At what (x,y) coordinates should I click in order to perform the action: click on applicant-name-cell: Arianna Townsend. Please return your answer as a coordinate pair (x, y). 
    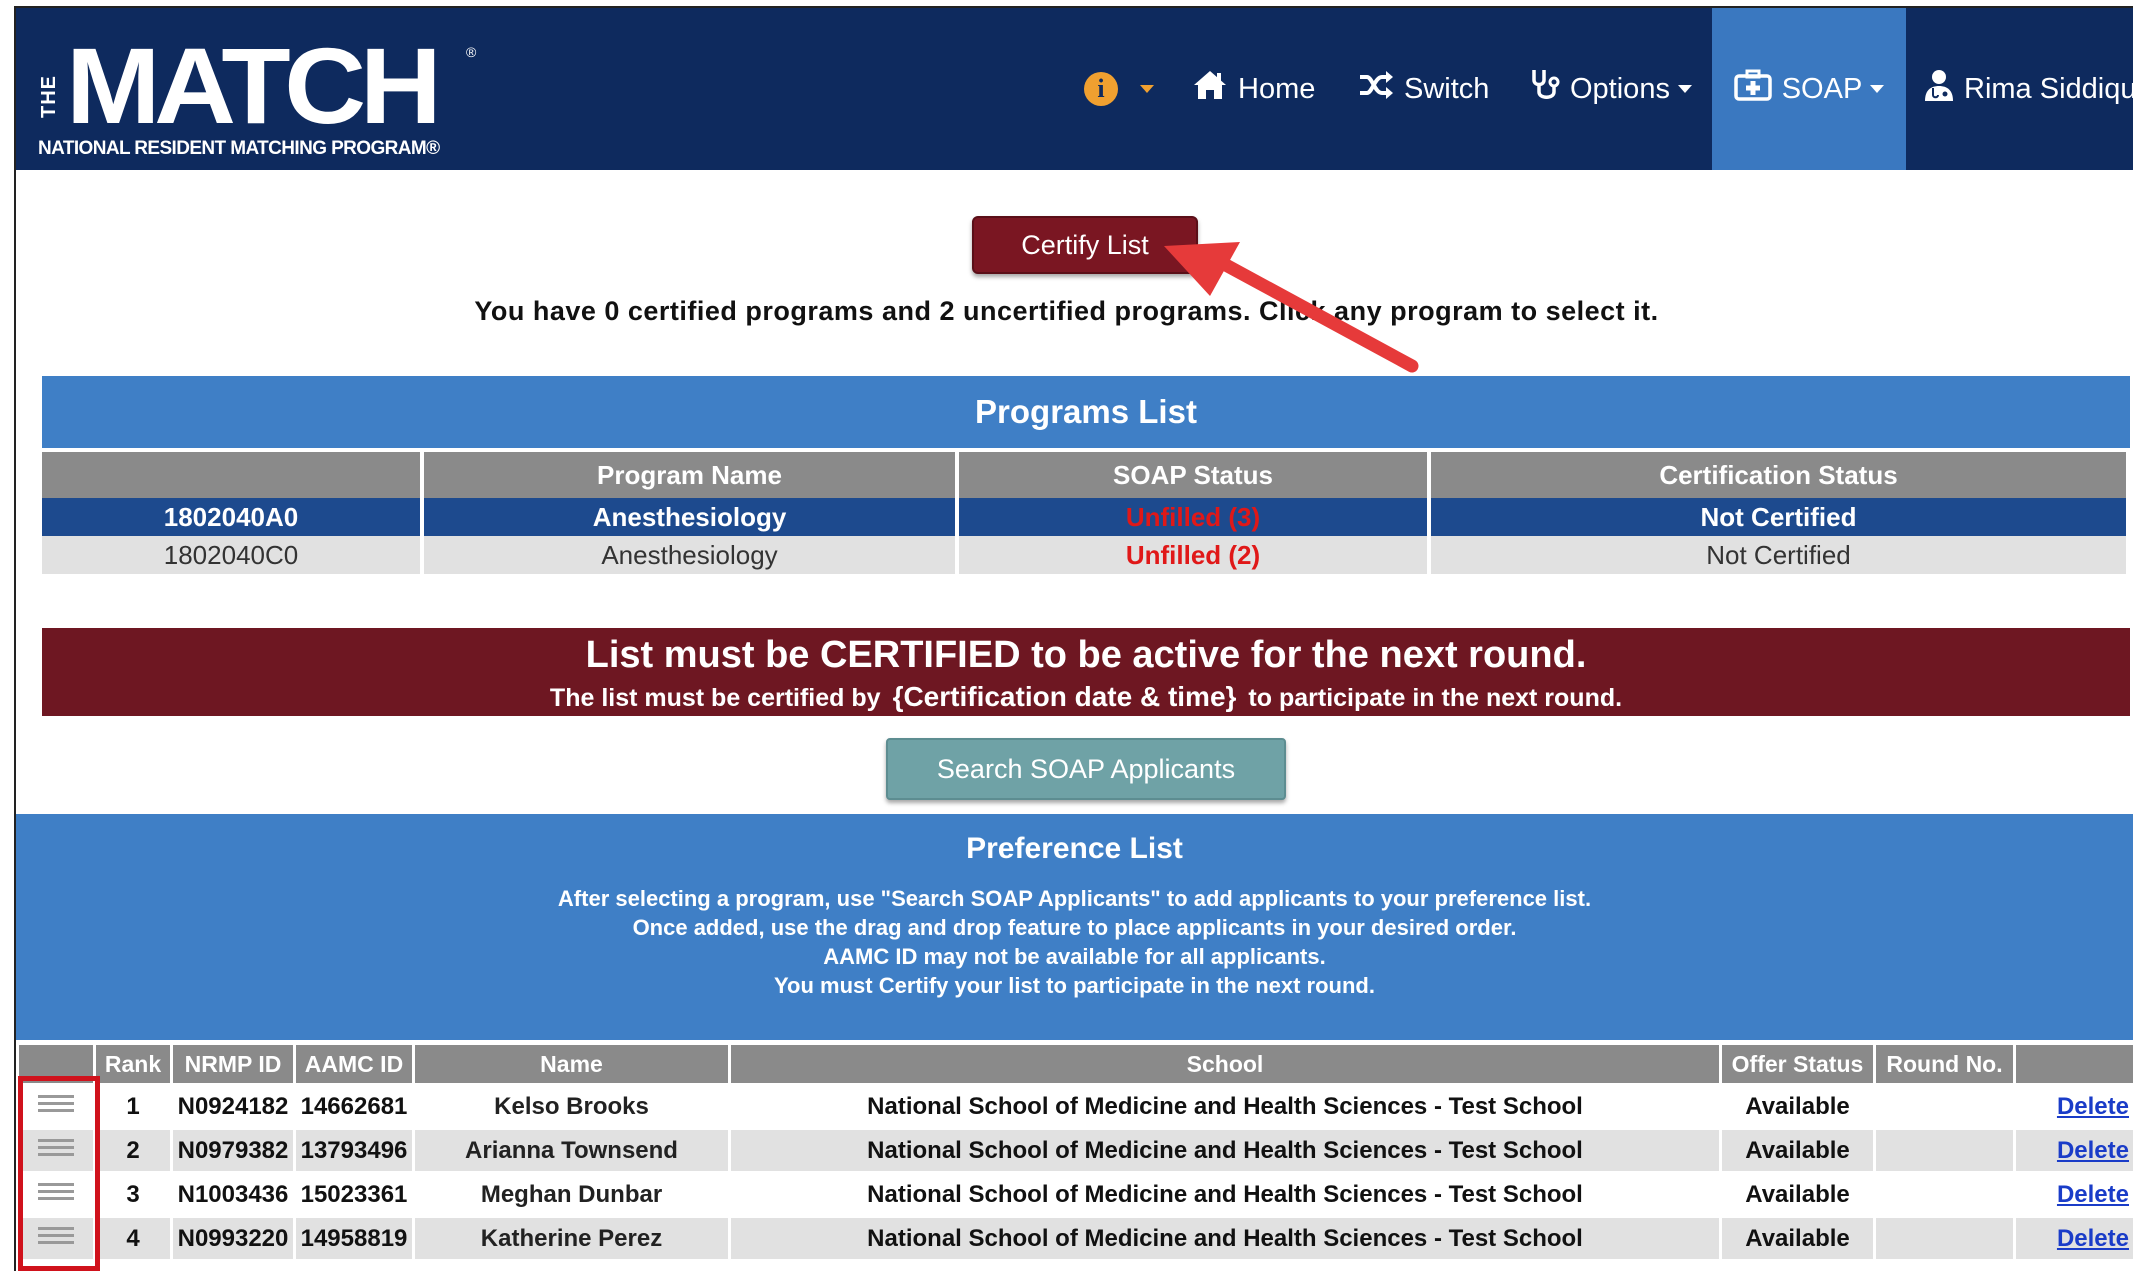
    Looking at the image, I should click on (571, 1150).